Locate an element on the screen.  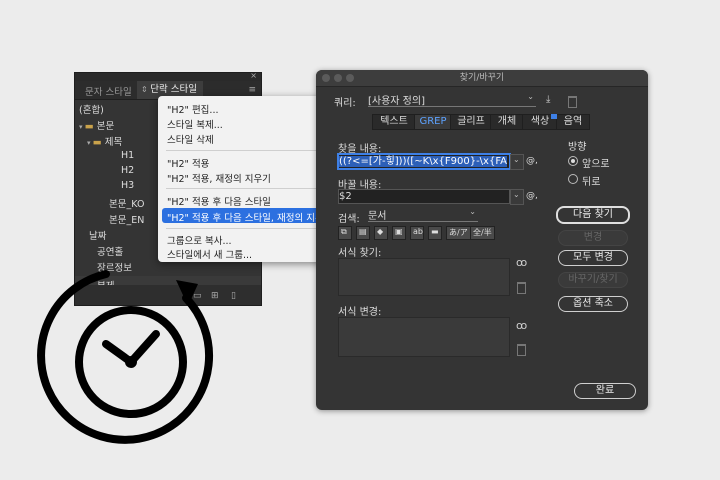
query-label: 쿼리: is located at coordinates (345, 103).